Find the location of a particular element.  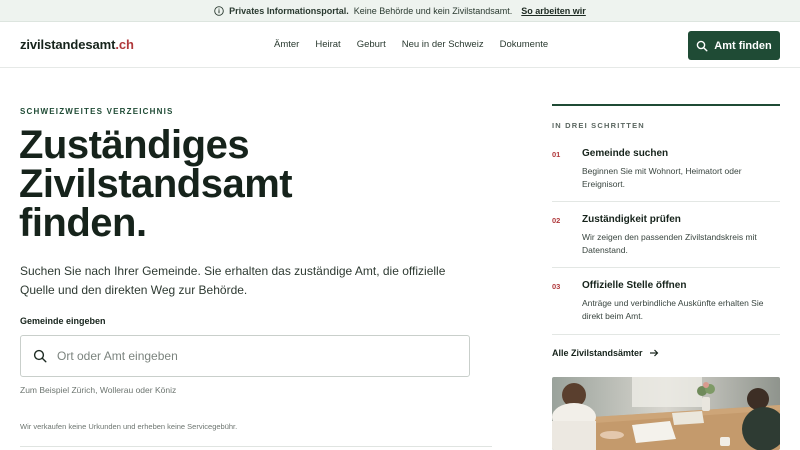

banner-strong-text: Privates Informationsportal. is located at coordinates (289, 10).